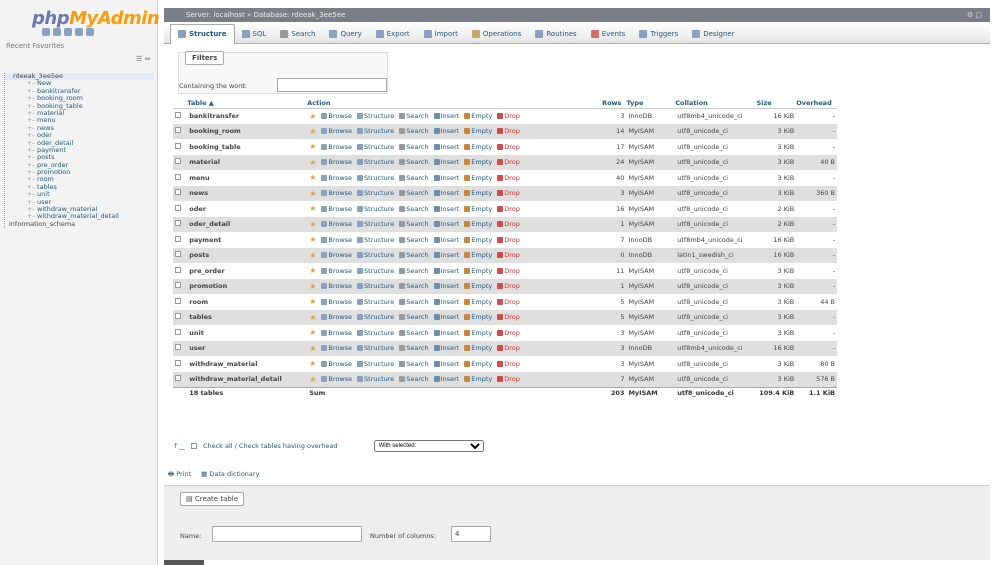 Image resolution: width=997 pixels, height=565 pixels. What do you see at coordinates (57, 32) in the screenshot?
I see `logout-icon` at bounding box center [57, 32].